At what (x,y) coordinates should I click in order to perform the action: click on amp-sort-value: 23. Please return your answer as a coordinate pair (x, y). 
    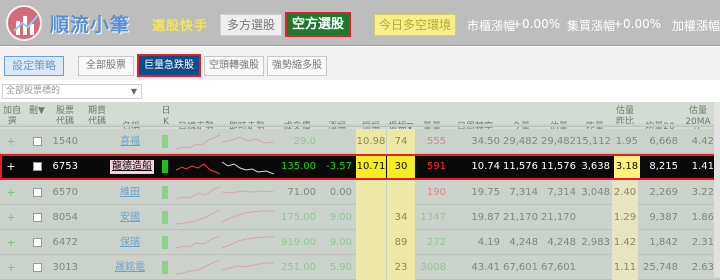
    Looking at the image, I should click on (401, 267).